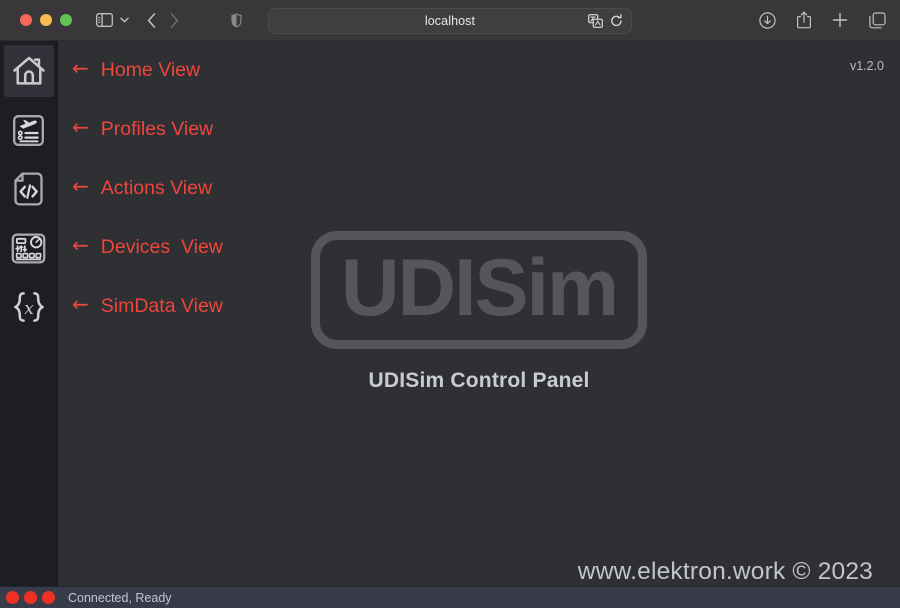 This screenshot has width=900, height=608. I want to click on maximize-window-button, so click(66, 20).